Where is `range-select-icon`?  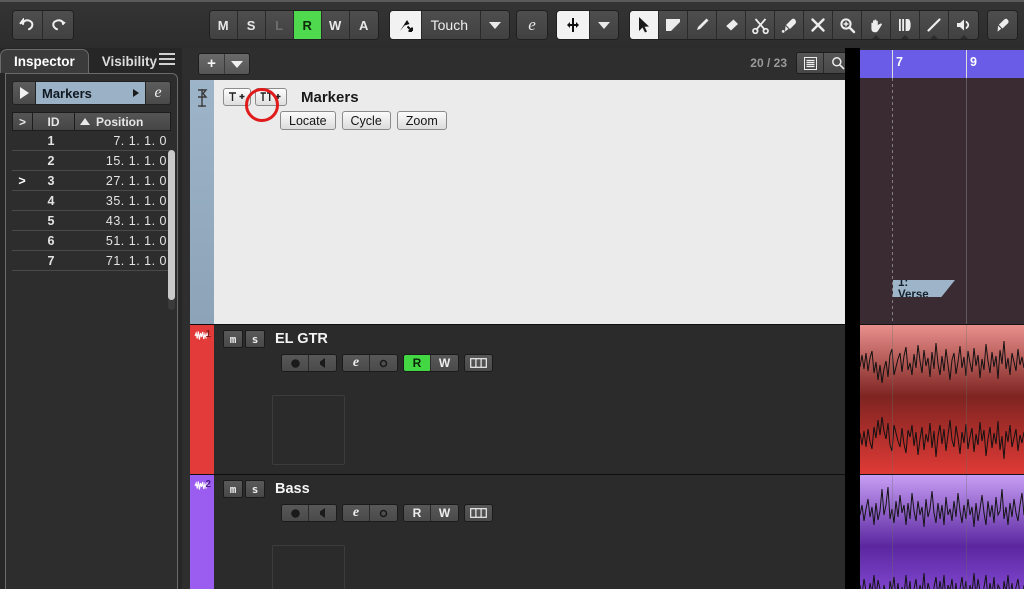 range-select-icon is located at coordinates (673, 25).